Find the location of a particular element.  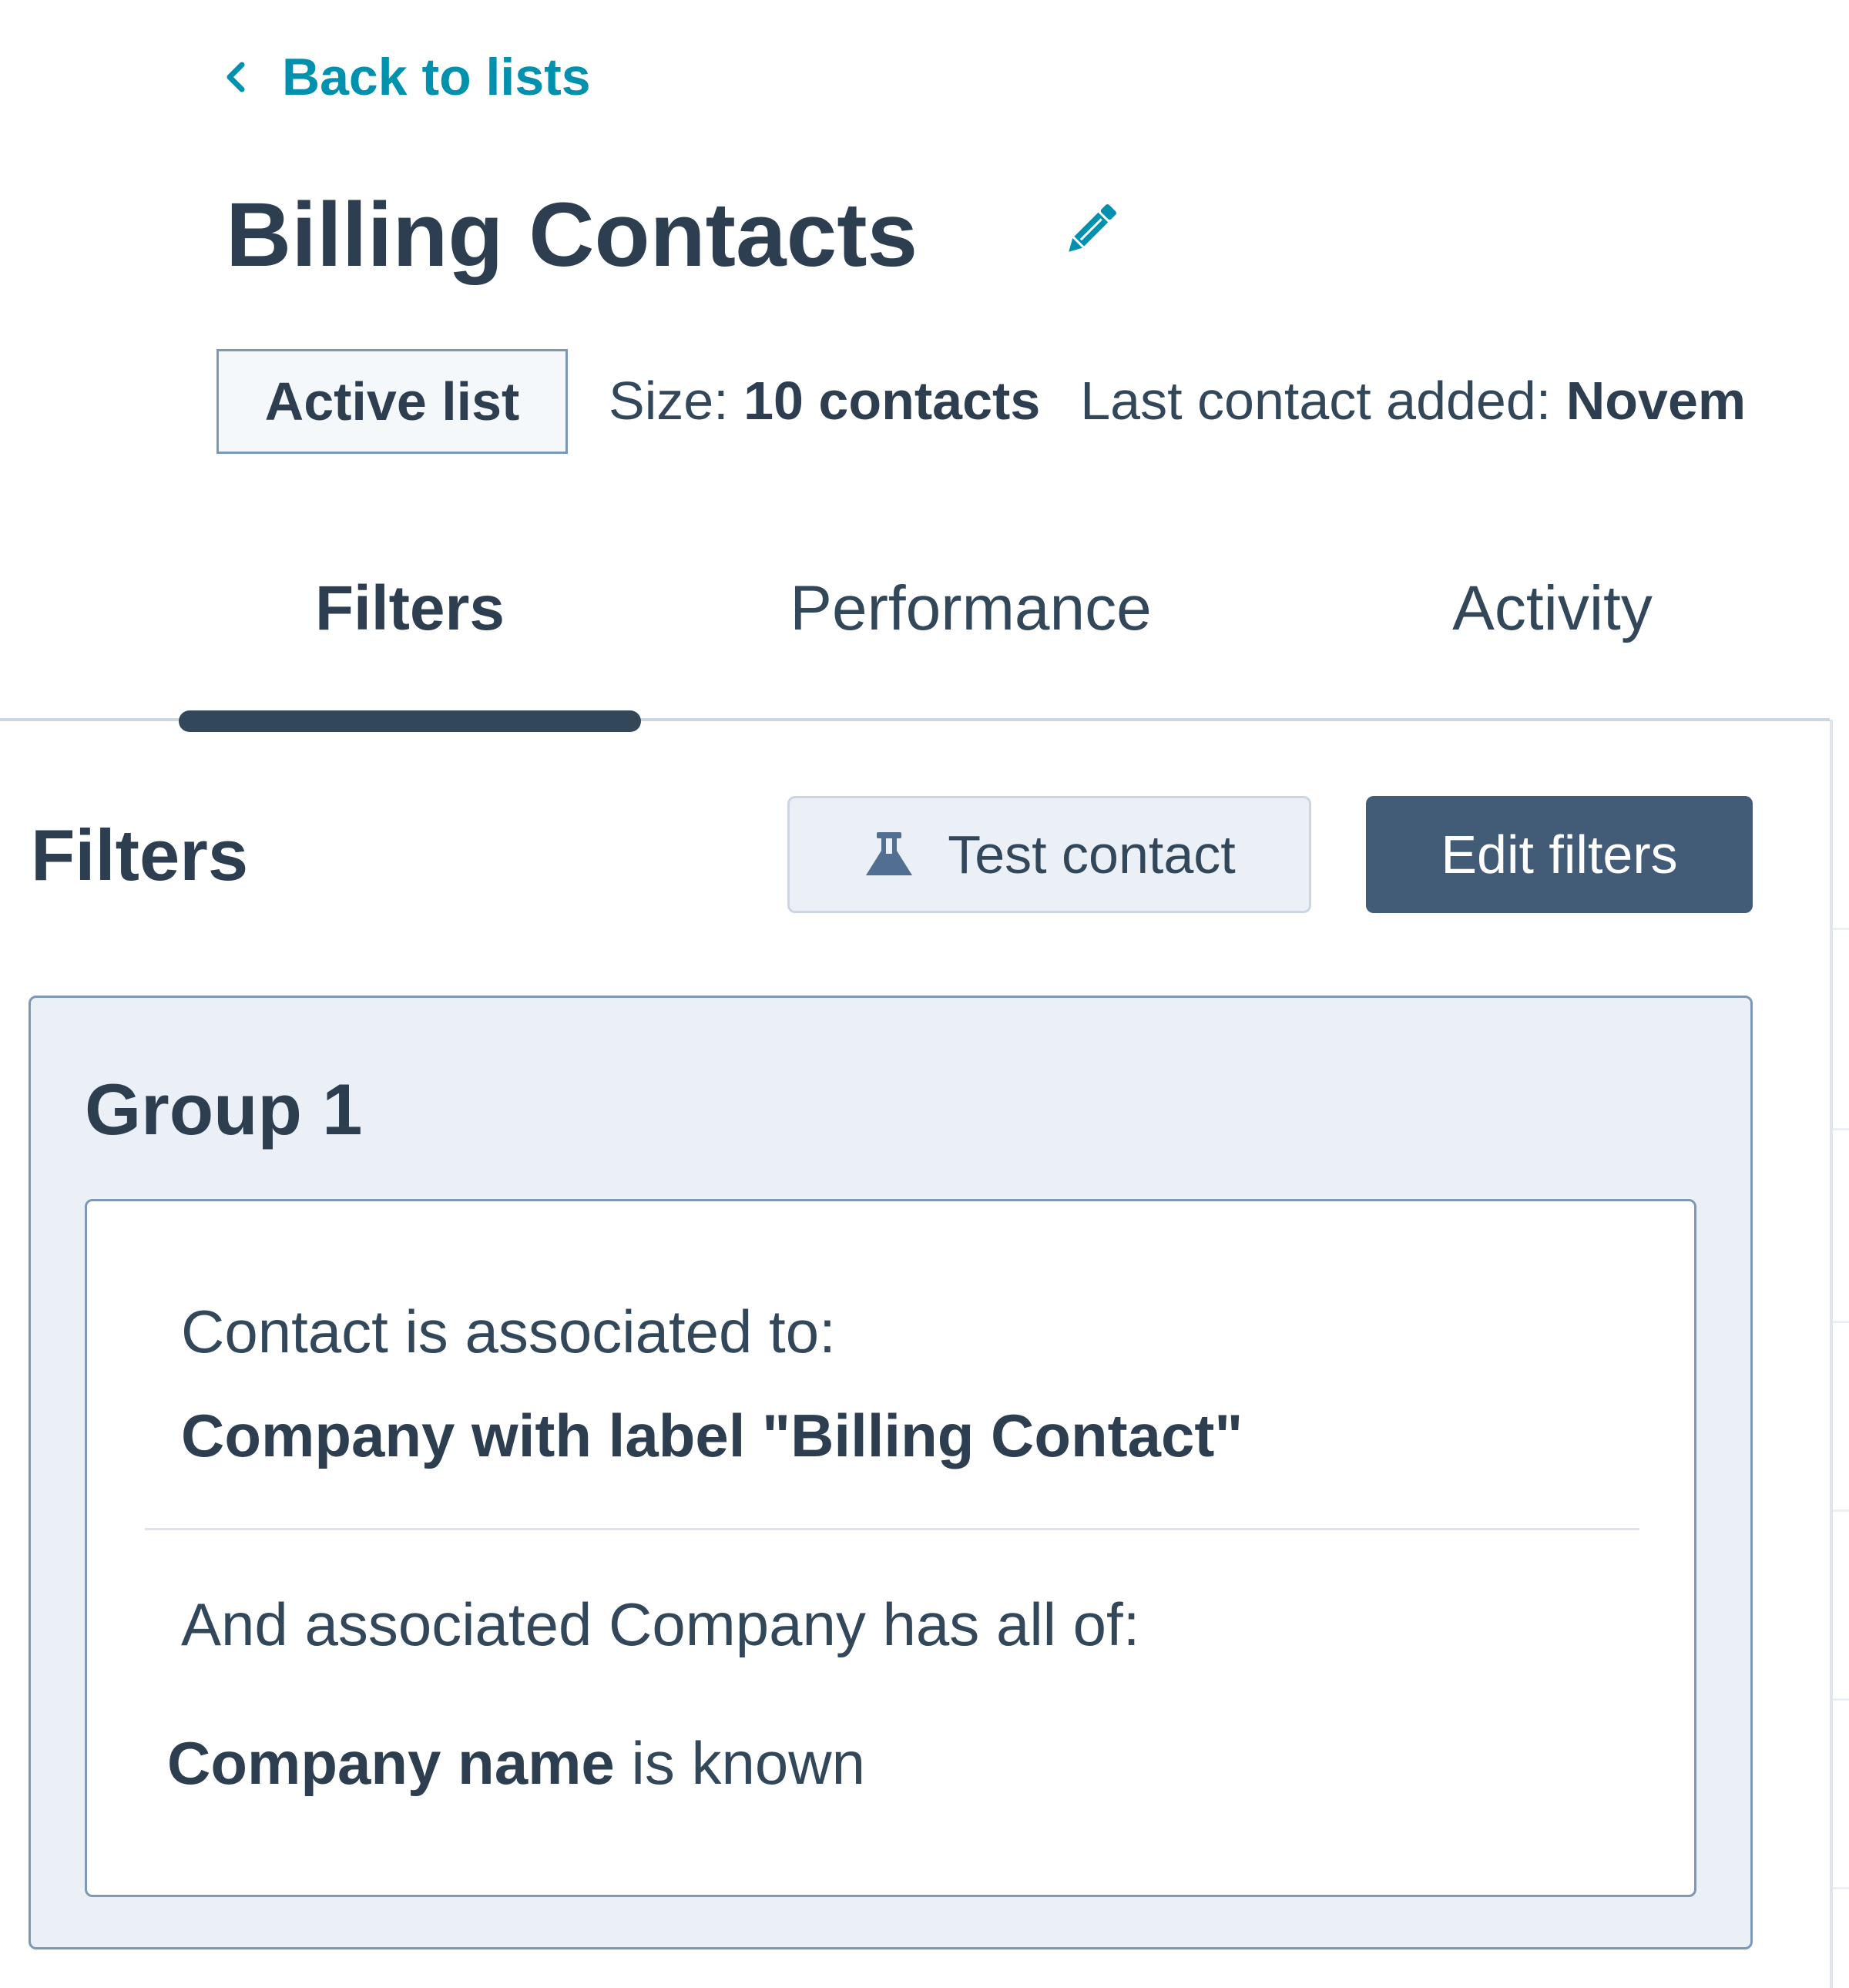

list-type-badge: Active list is located at coordinates (392, 401).